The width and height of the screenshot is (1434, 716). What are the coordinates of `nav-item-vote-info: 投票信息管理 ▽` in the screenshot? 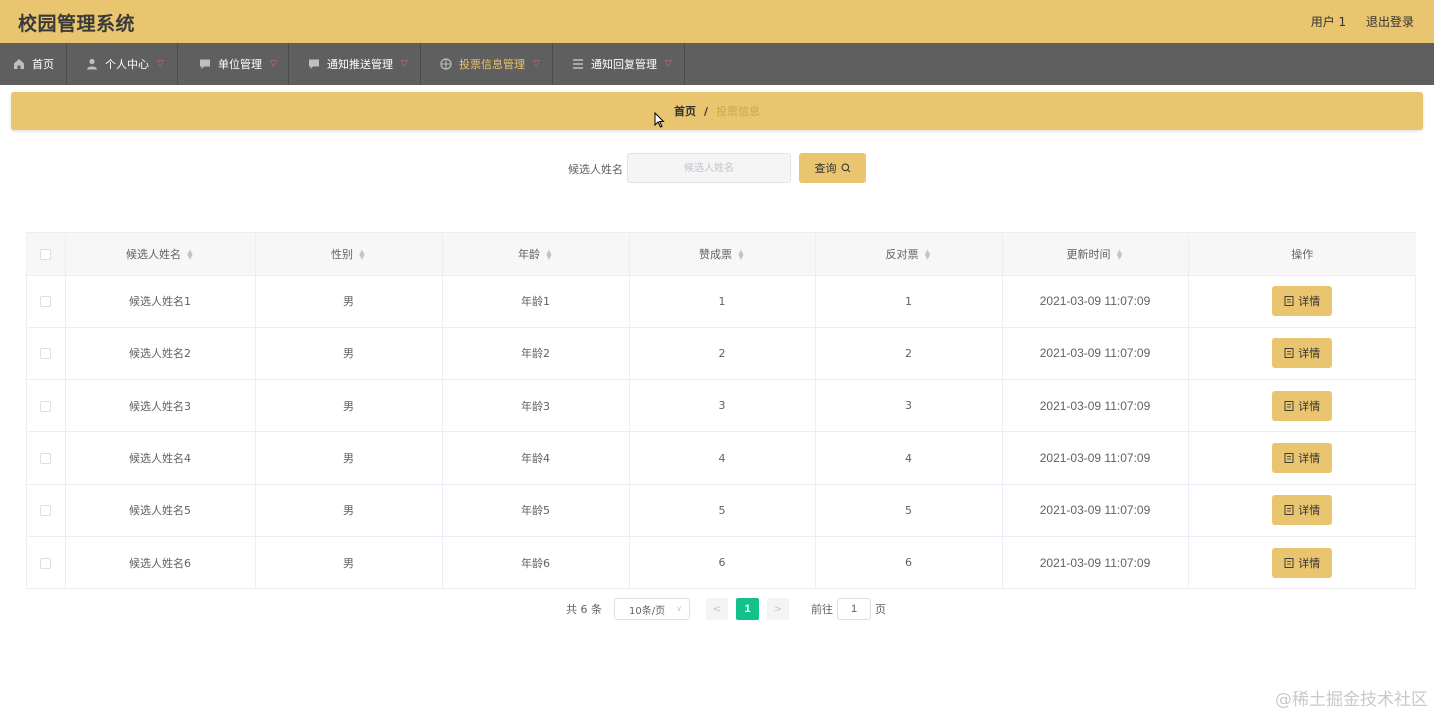 It's located at (487, 64).